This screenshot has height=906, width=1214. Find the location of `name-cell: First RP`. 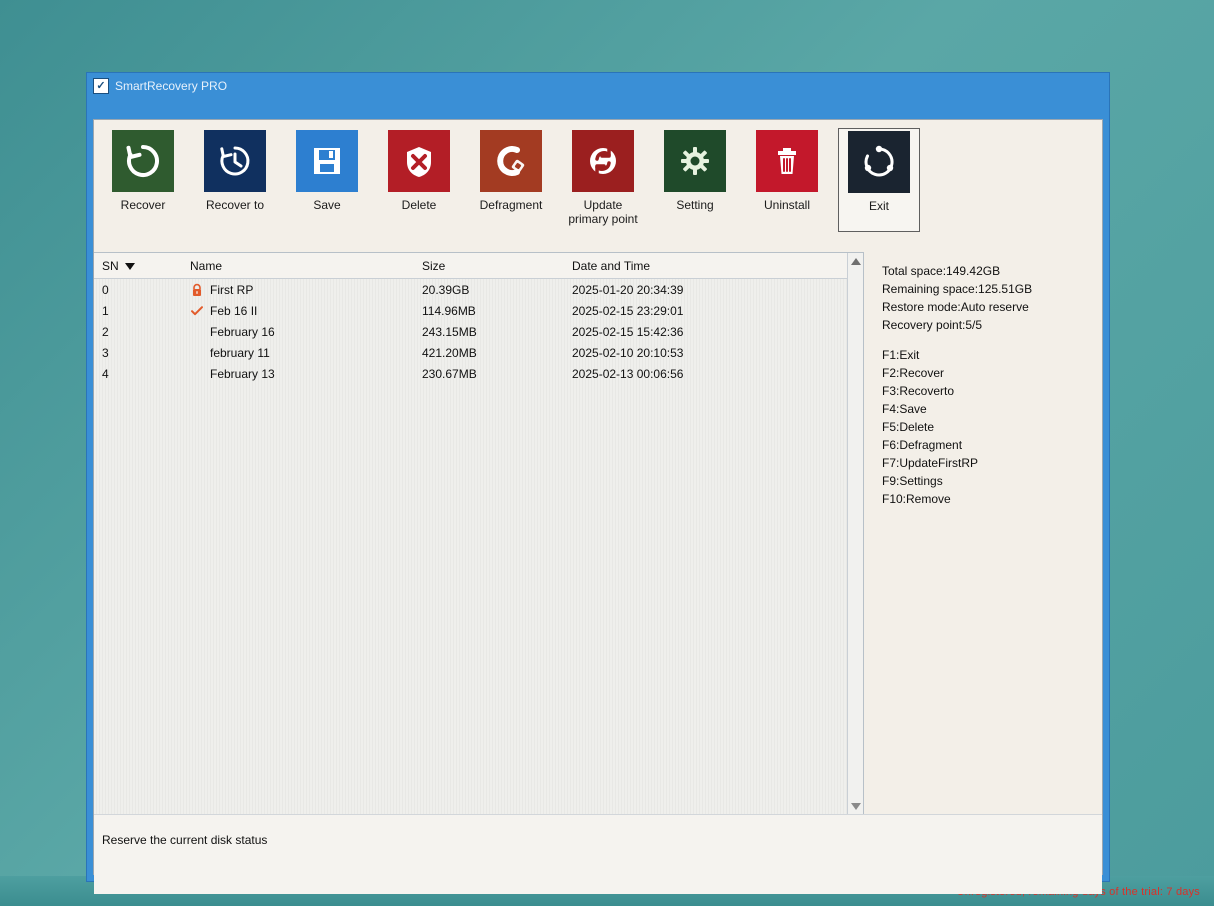

name-cell: First RP is located at coordinates (306, 290).